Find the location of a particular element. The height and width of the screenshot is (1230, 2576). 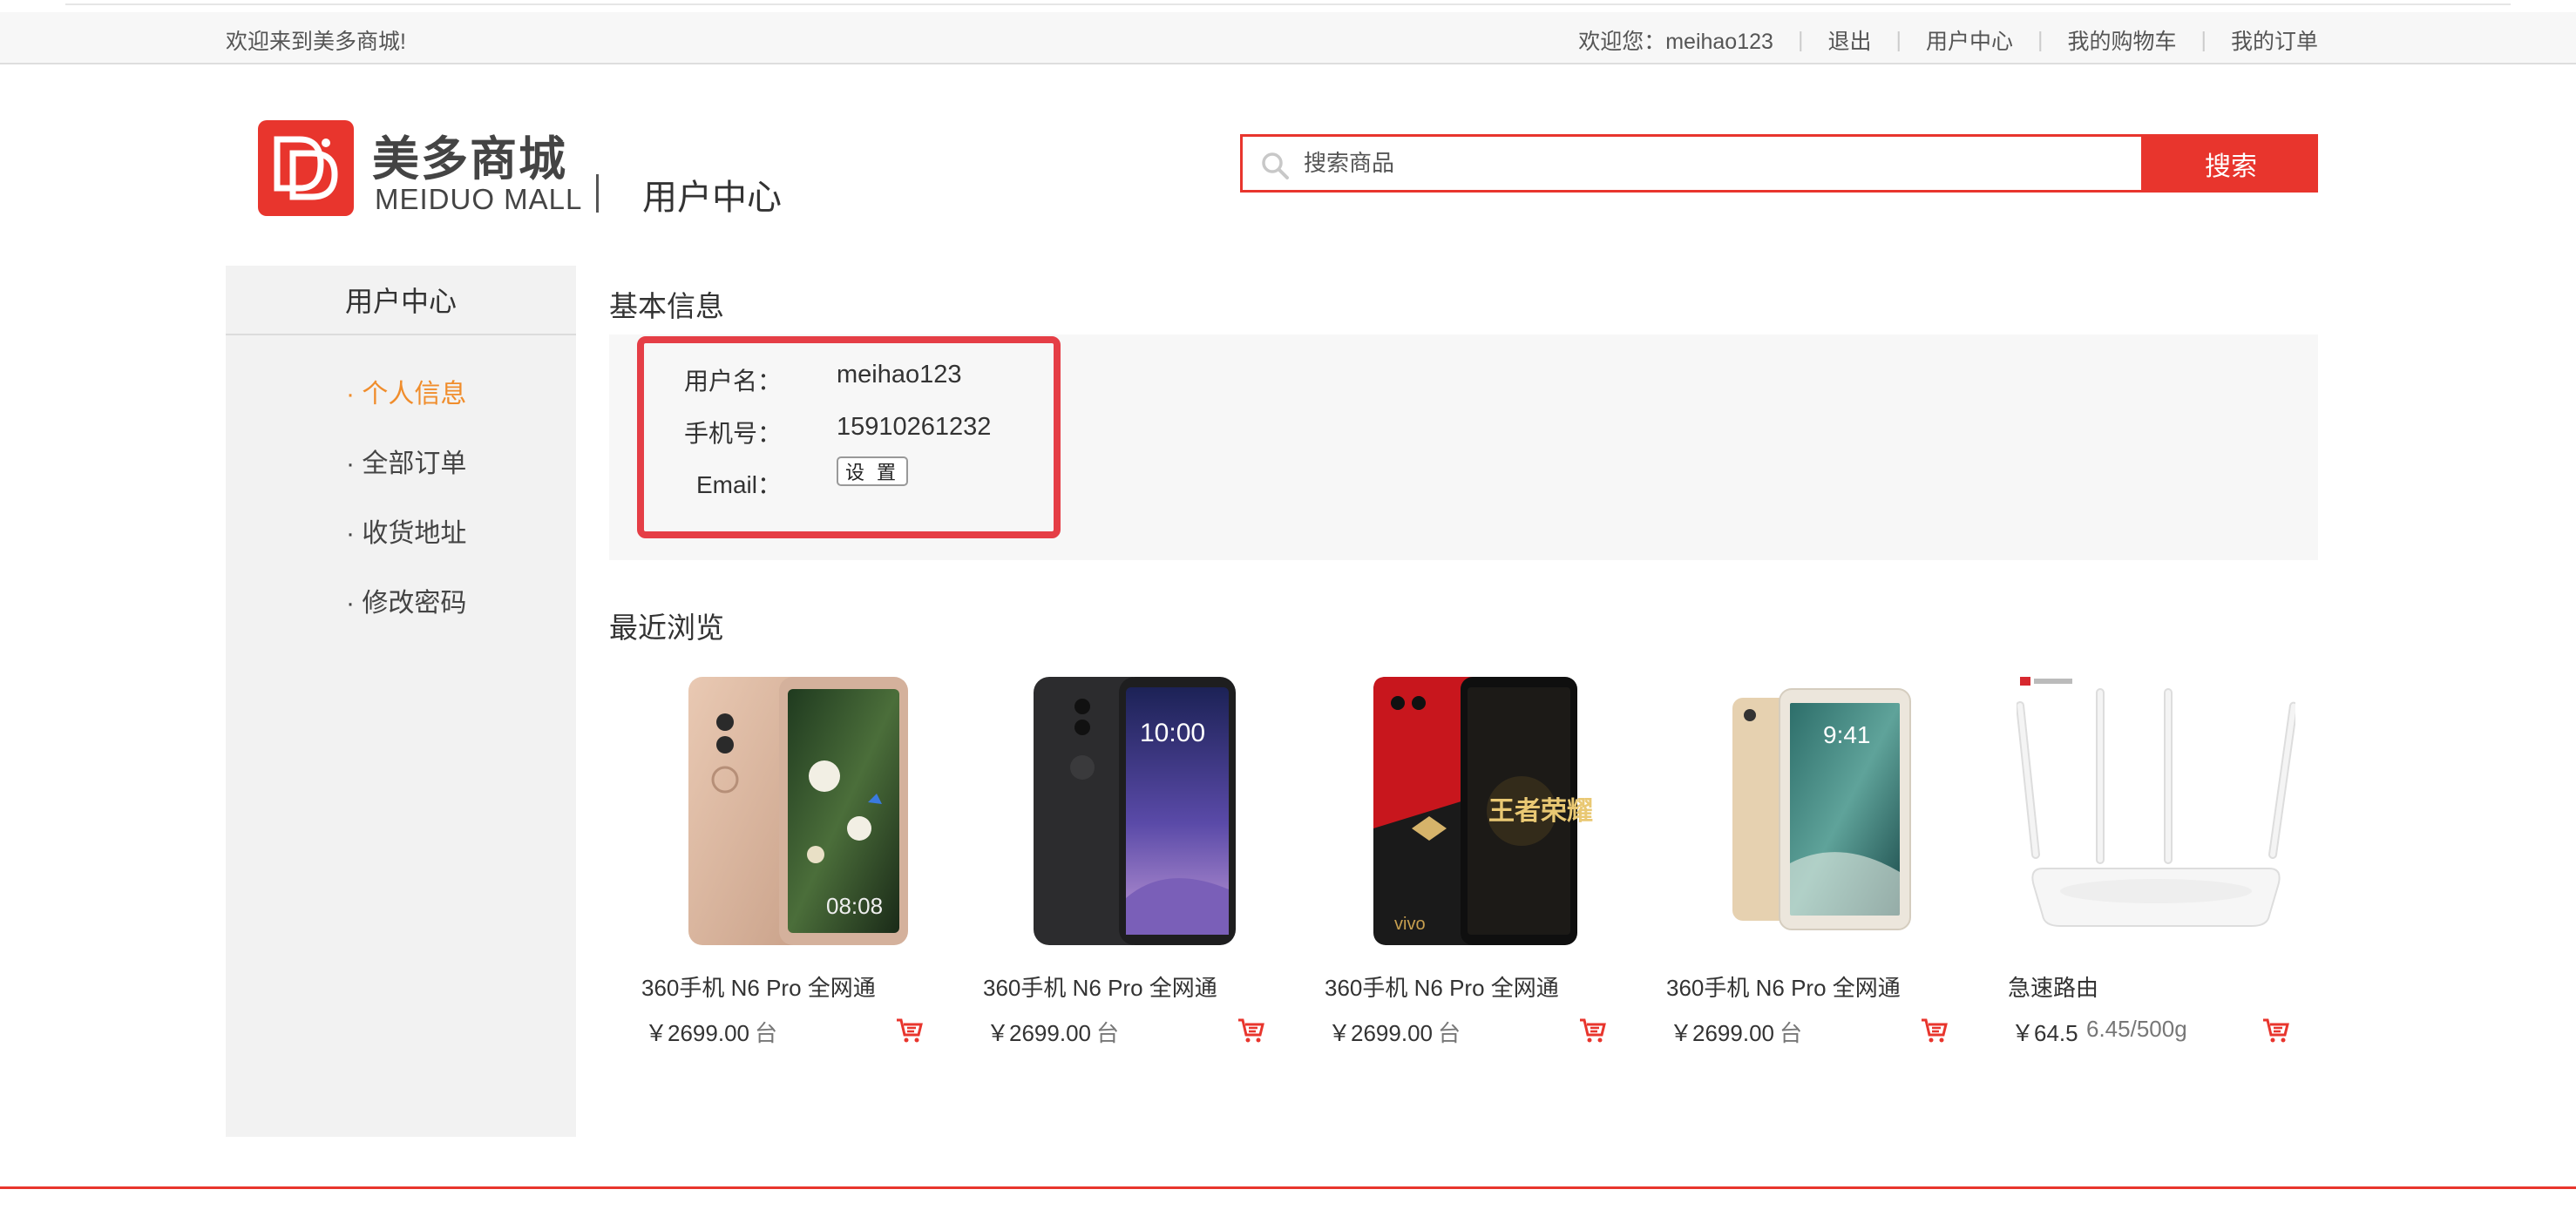

orders-link: 我的订单 is located at coordinates (2275, 40).